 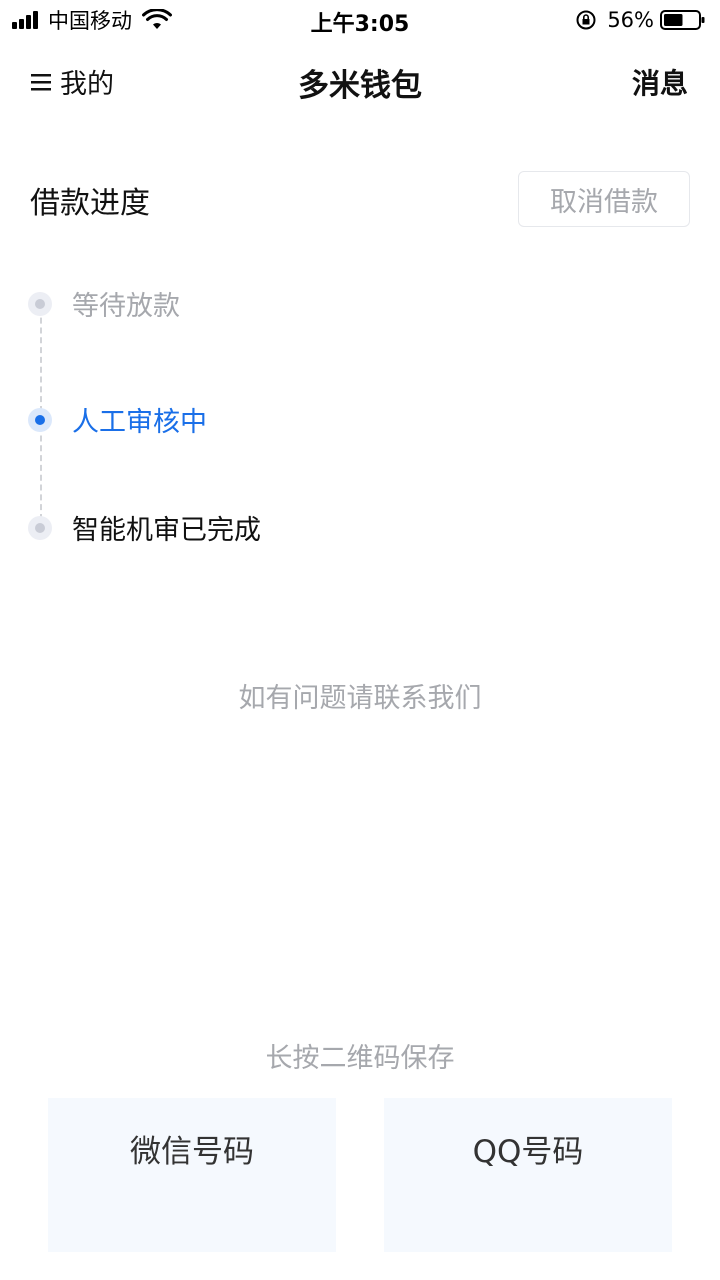 I want to click on qq-label: QQ号码, so click(x=528, y=1152).